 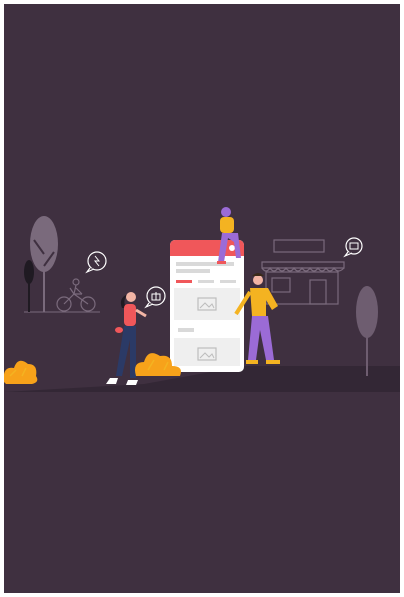 What do you see at coordinates (155, 297) in the screenshot?
I see `gift-icon` at bounding box center [155, 297].